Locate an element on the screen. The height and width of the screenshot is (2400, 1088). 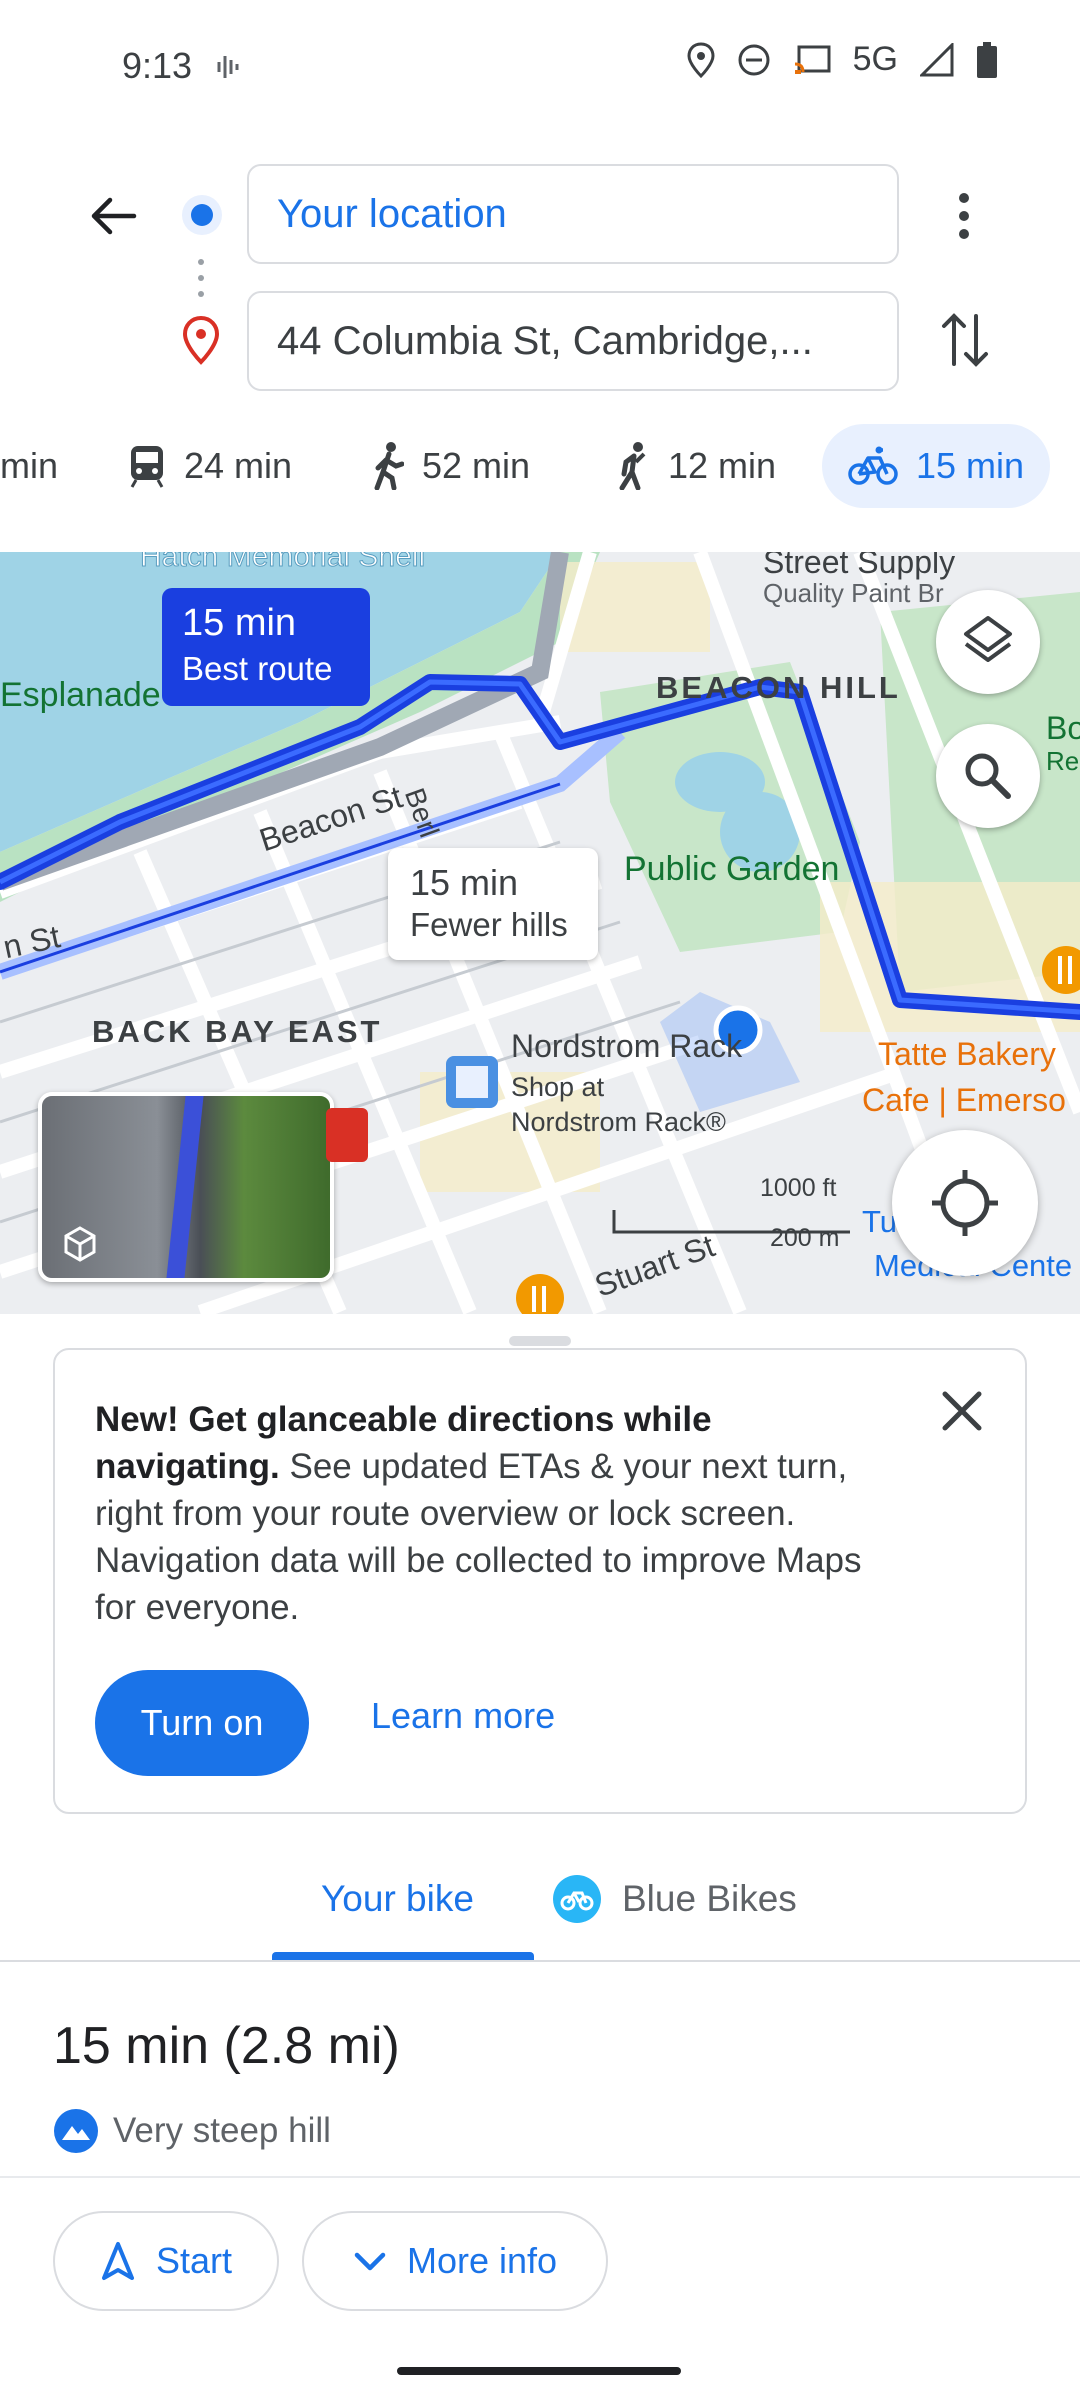
tab-blue-bikes-label: Blue Bikes is located at coordinates (709, 1898).